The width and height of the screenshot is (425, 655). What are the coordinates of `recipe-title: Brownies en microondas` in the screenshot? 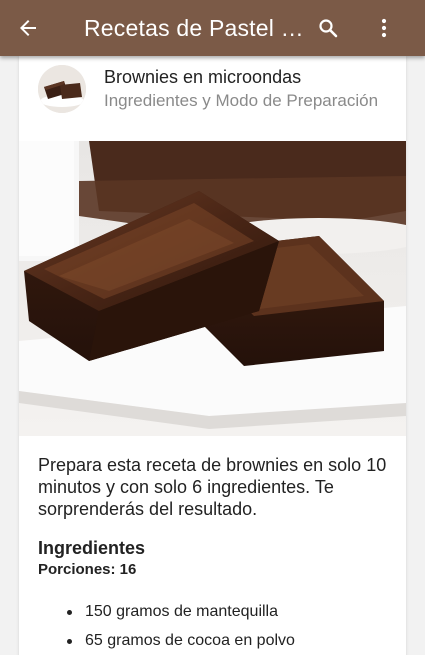 It's located at (203, 77).